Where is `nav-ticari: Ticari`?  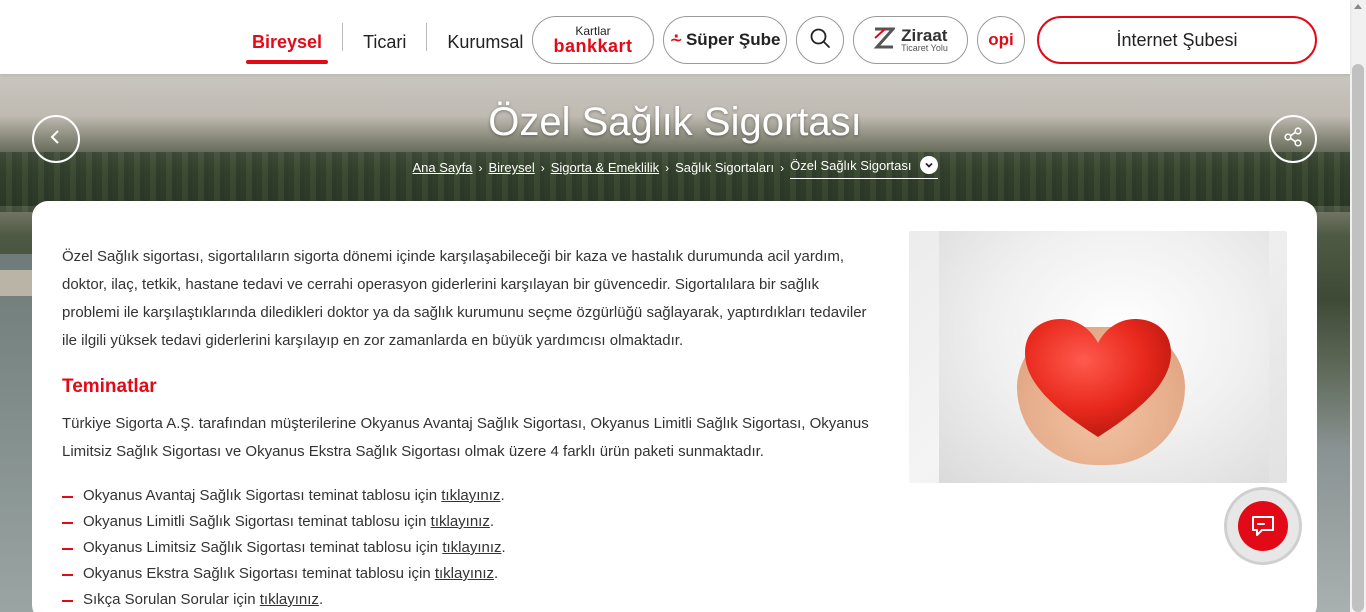
nav-ticari: Ticari is located at coordinates (384, 37).